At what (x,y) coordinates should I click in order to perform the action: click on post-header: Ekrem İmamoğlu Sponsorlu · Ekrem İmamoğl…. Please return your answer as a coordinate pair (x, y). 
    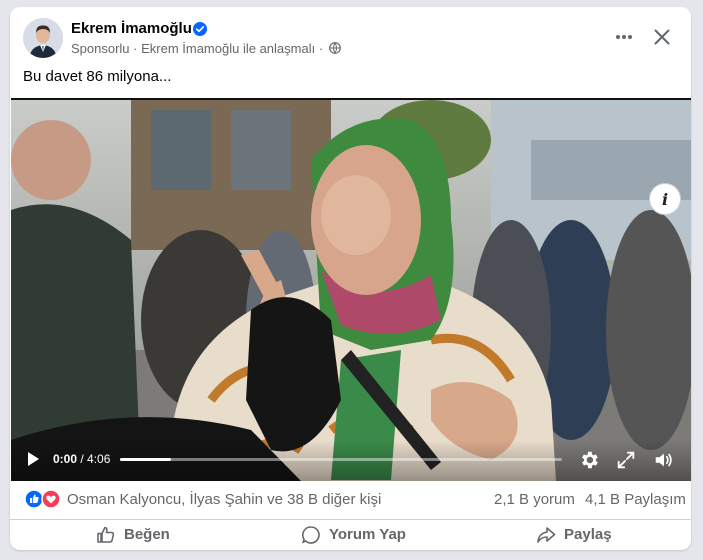
    Looking at the image, I should click on (350, 38).